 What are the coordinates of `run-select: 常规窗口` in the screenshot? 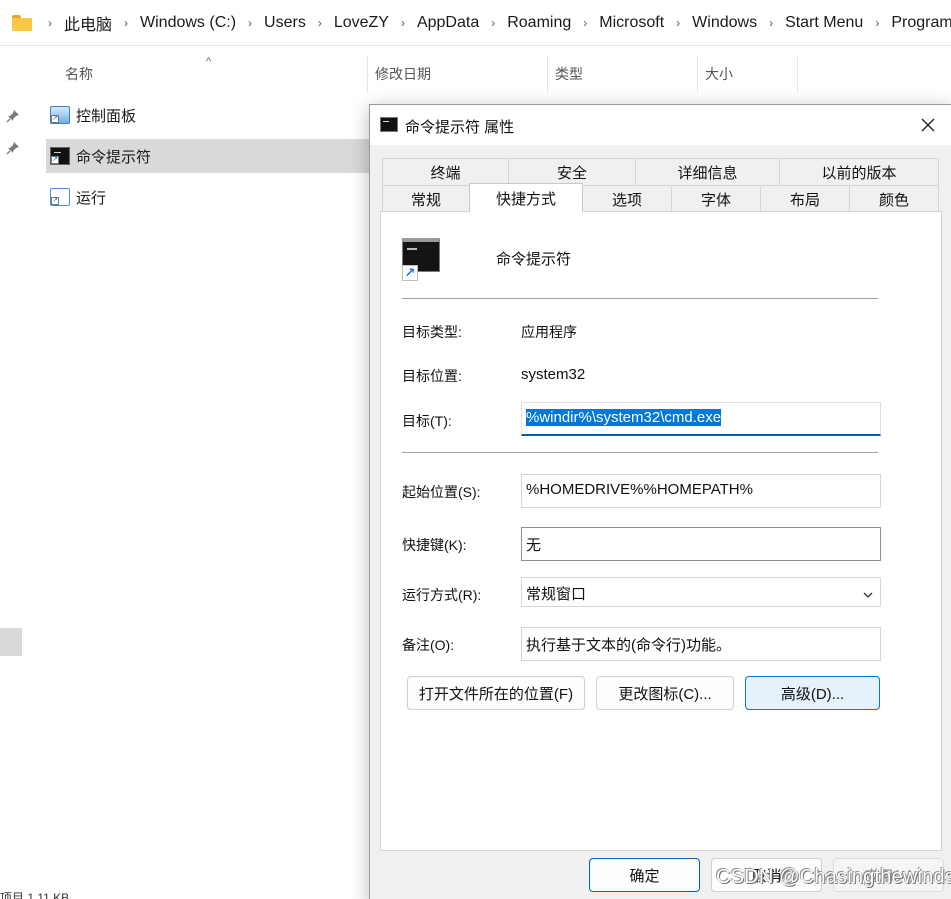 It's located at (701, 592).